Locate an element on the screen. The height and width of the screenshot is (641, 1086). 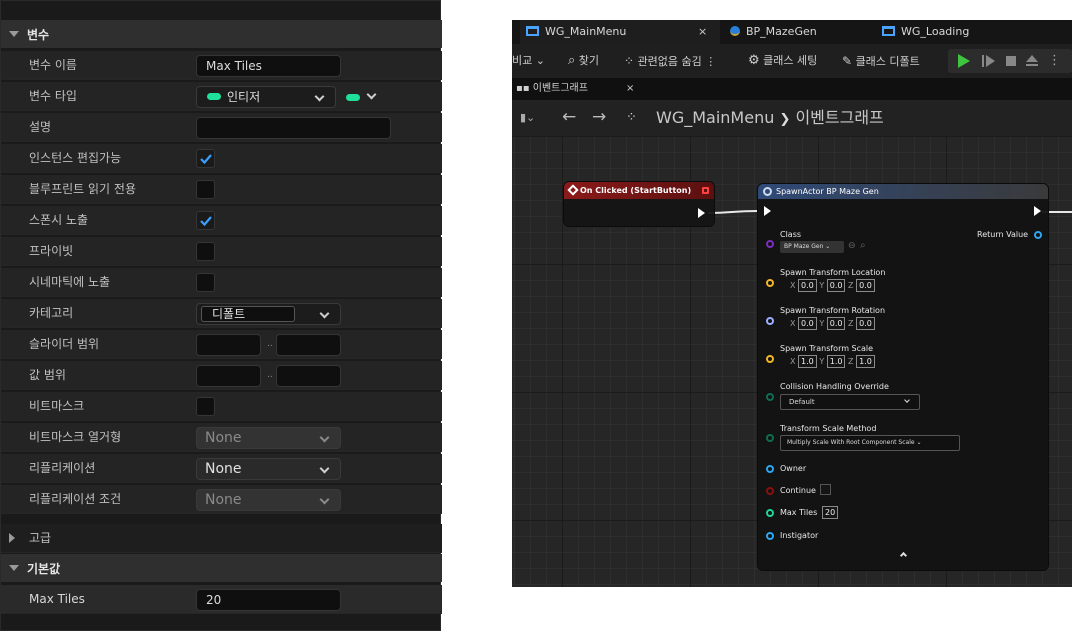
max-tiles-pin-icon is located at coordinates (770, 513).